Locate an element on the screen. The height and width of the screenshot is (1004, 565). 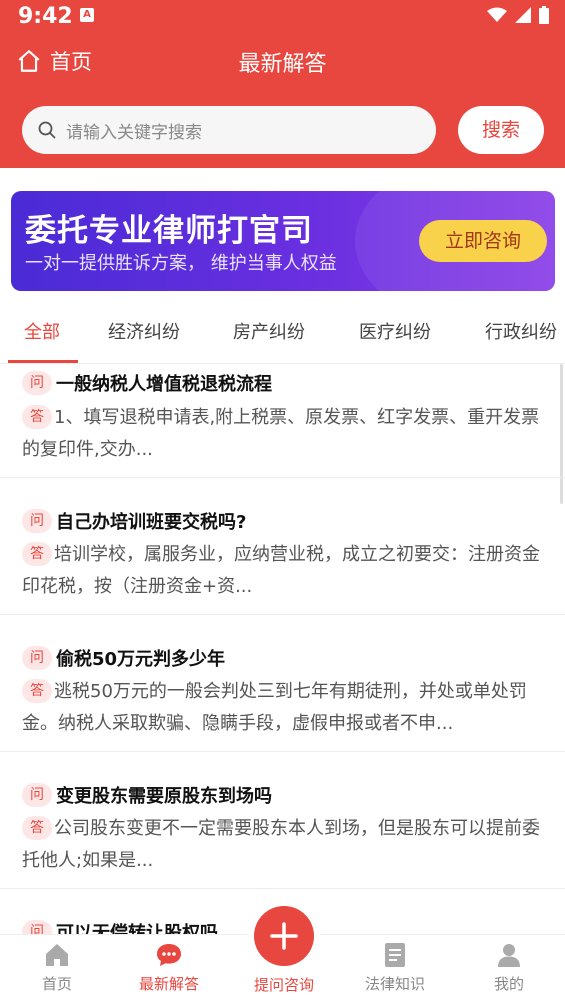
notification-icon: A is located at coordinates (87, 15).